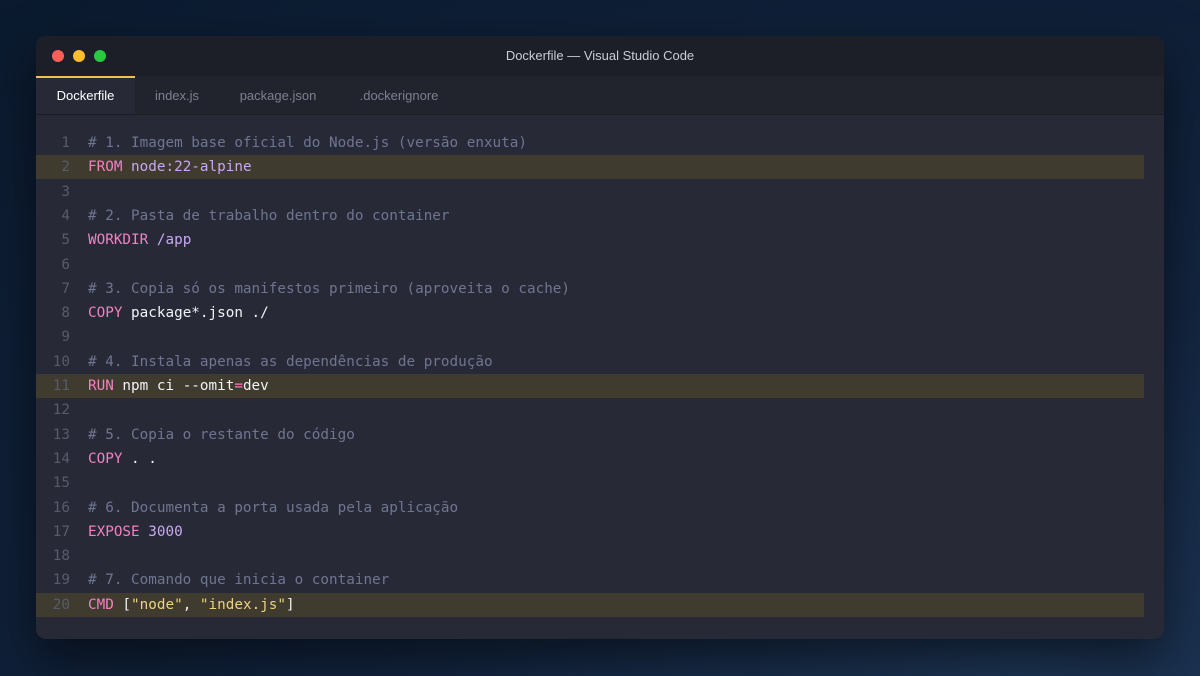  What do you see at coordinates (65, 143) in the screenshot?
I see `line-number: 1` at bounding box center [65, 143].